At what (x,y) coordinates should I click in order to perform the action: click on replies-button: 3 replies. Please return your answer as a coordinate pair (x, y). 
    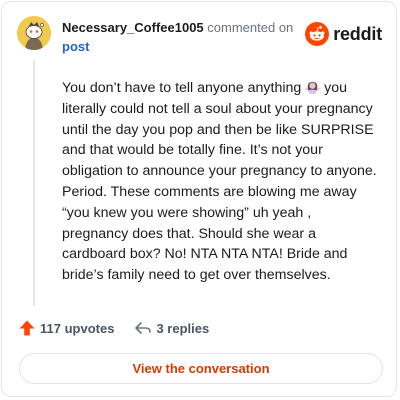
    Looking at the image, I should click on (171, 328).